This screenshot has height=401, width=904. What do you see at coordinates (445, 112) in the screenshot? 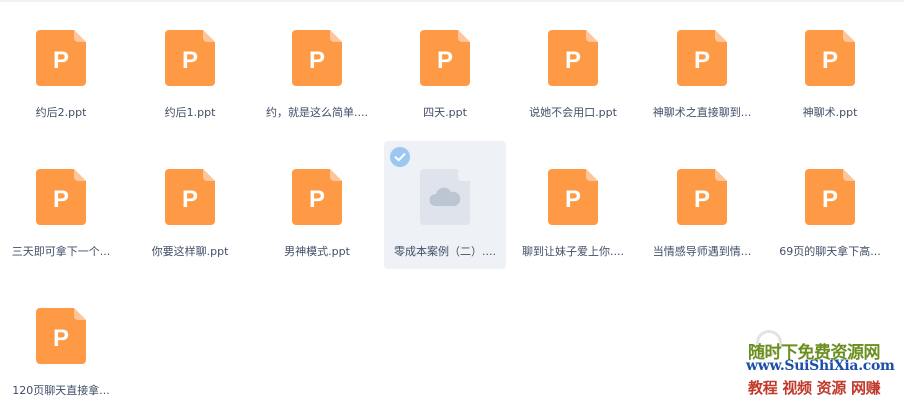
I see `file-name-label: 四天.ppt` at bounding box center [445, 112].